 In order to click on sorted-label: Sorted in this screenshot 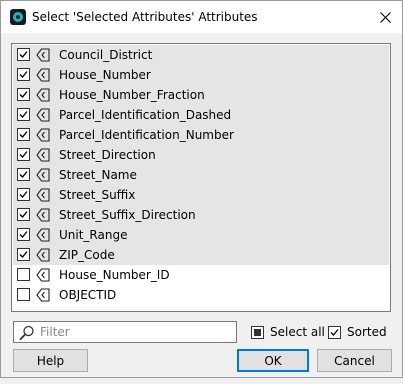, I will do `click(367, 332)`.